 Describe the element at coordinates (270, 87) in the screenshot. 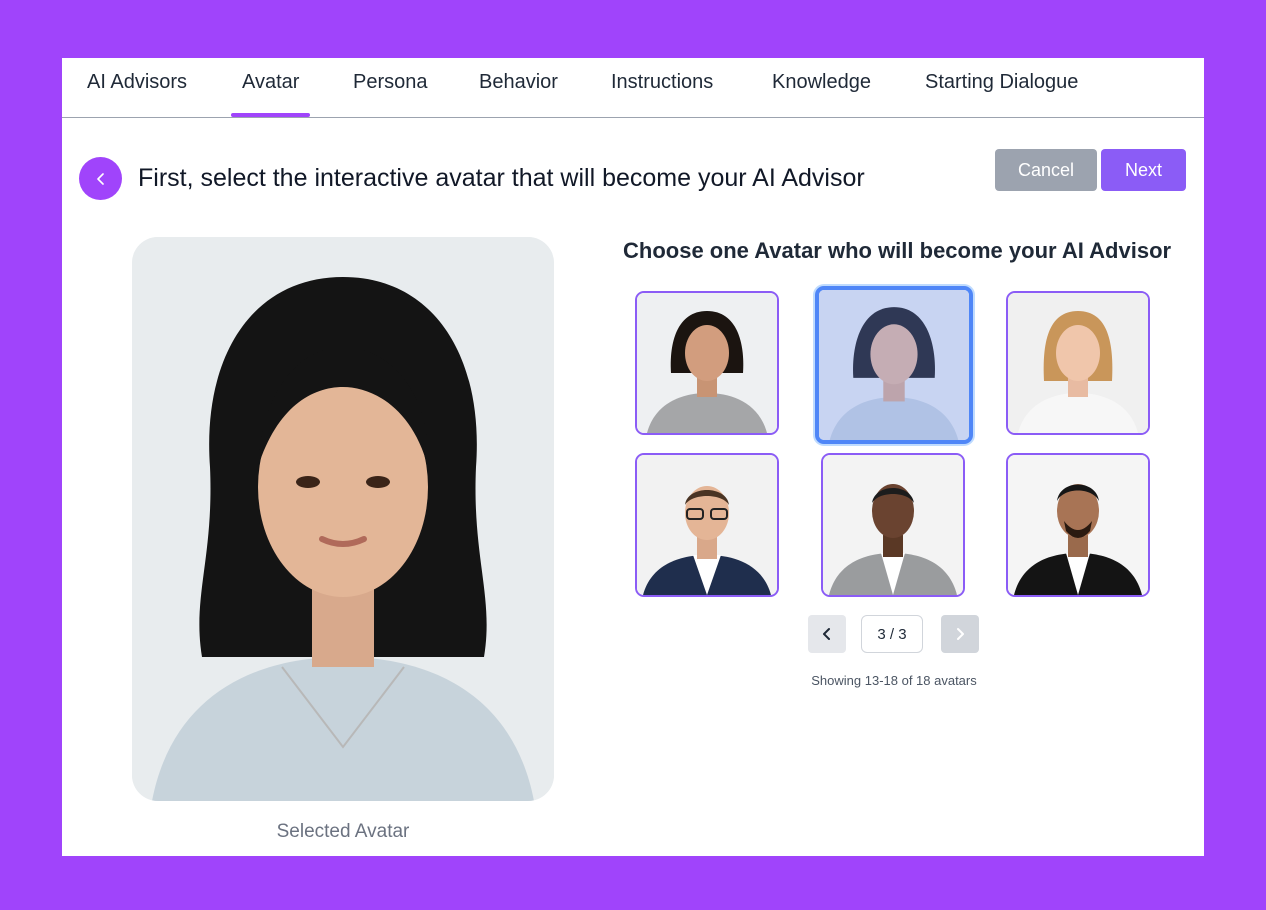

I see `tab-avatar: Avatar` at that location.